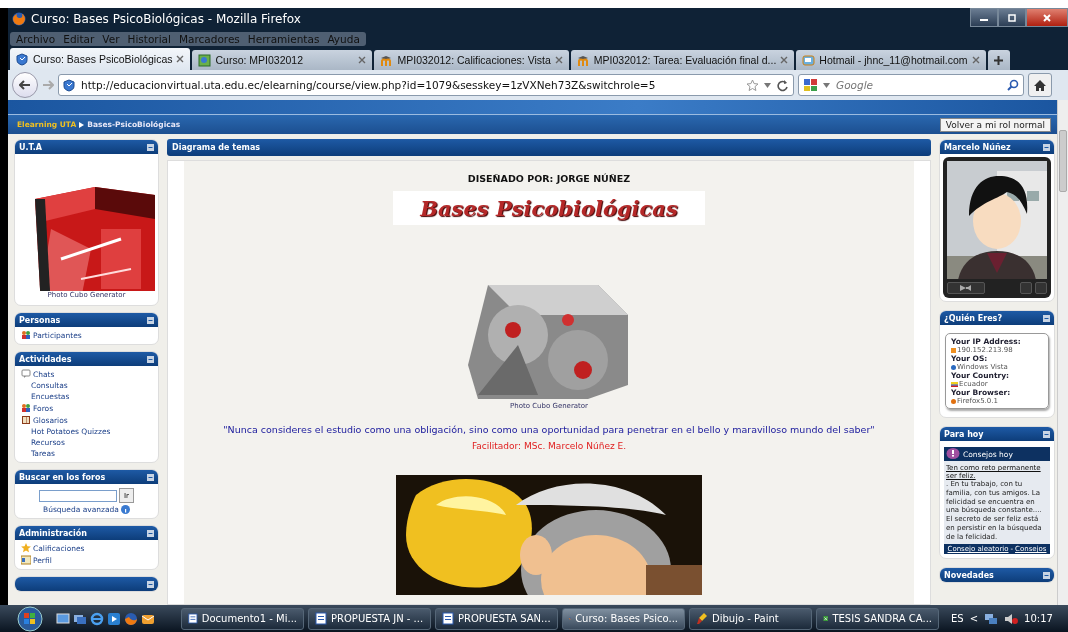 This screenshot has width=1068, height=632. Describe the element at coordinates (471, 60) in the screenshot. I see `browser-tab: MPI032012: Calificaciones: Vista` at that location.